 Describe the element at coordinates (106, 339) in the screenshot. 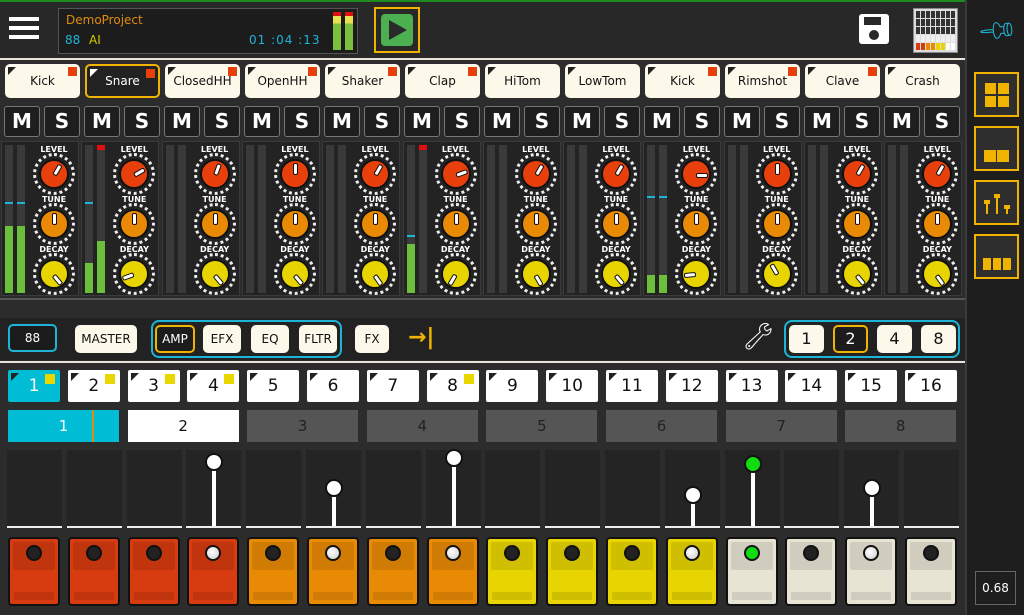

I see `master-button: MASTER` at that location.